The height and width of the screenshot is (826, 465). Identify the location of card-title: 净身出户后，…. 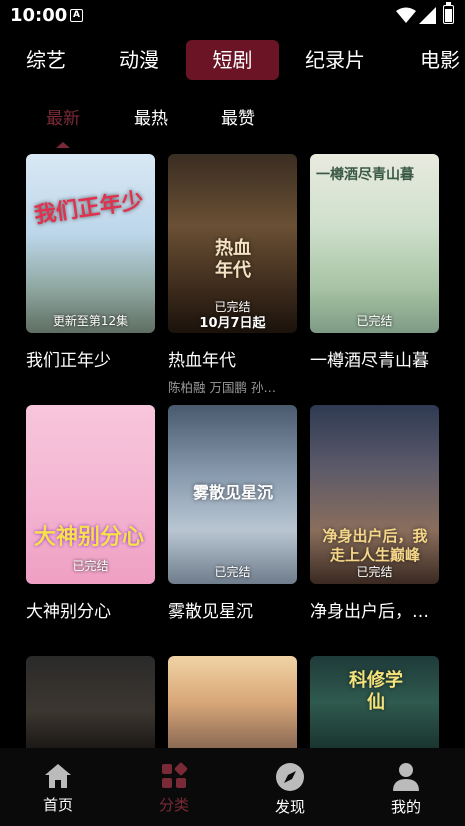
(374, 609).